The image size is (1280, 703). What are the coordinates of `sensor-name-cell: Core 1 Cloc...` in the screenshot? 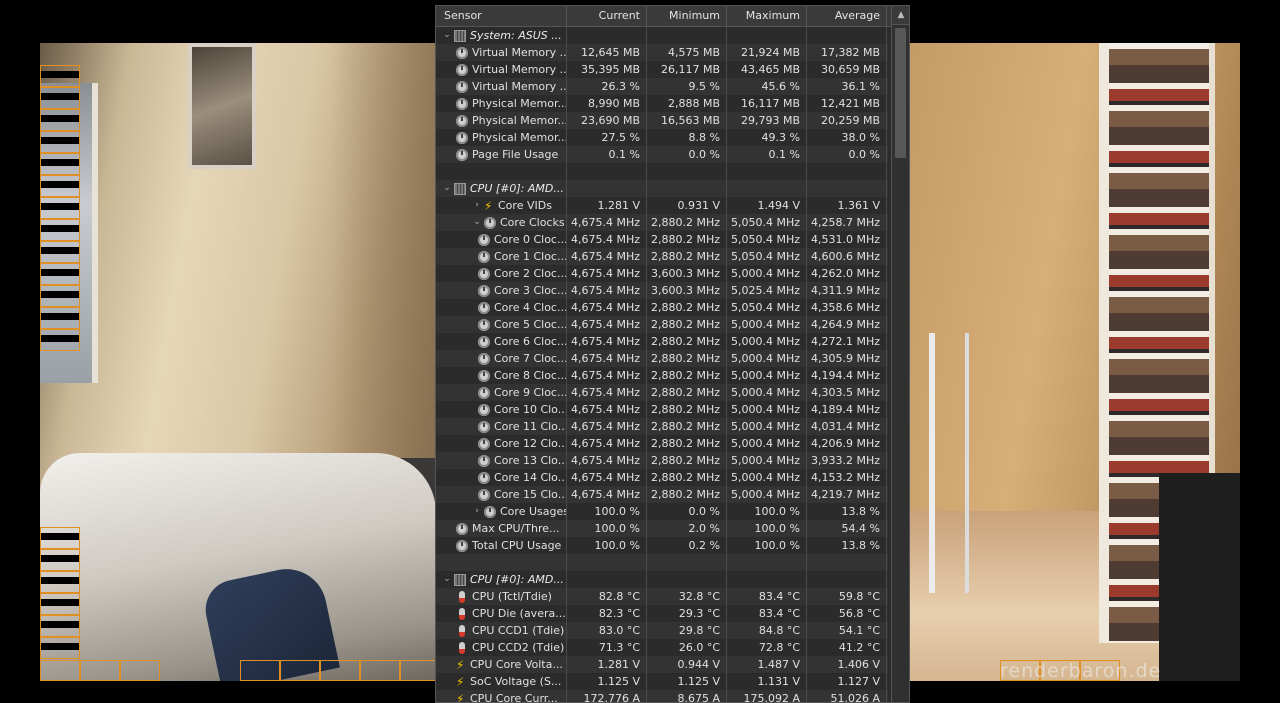 It's located at (501, 256).